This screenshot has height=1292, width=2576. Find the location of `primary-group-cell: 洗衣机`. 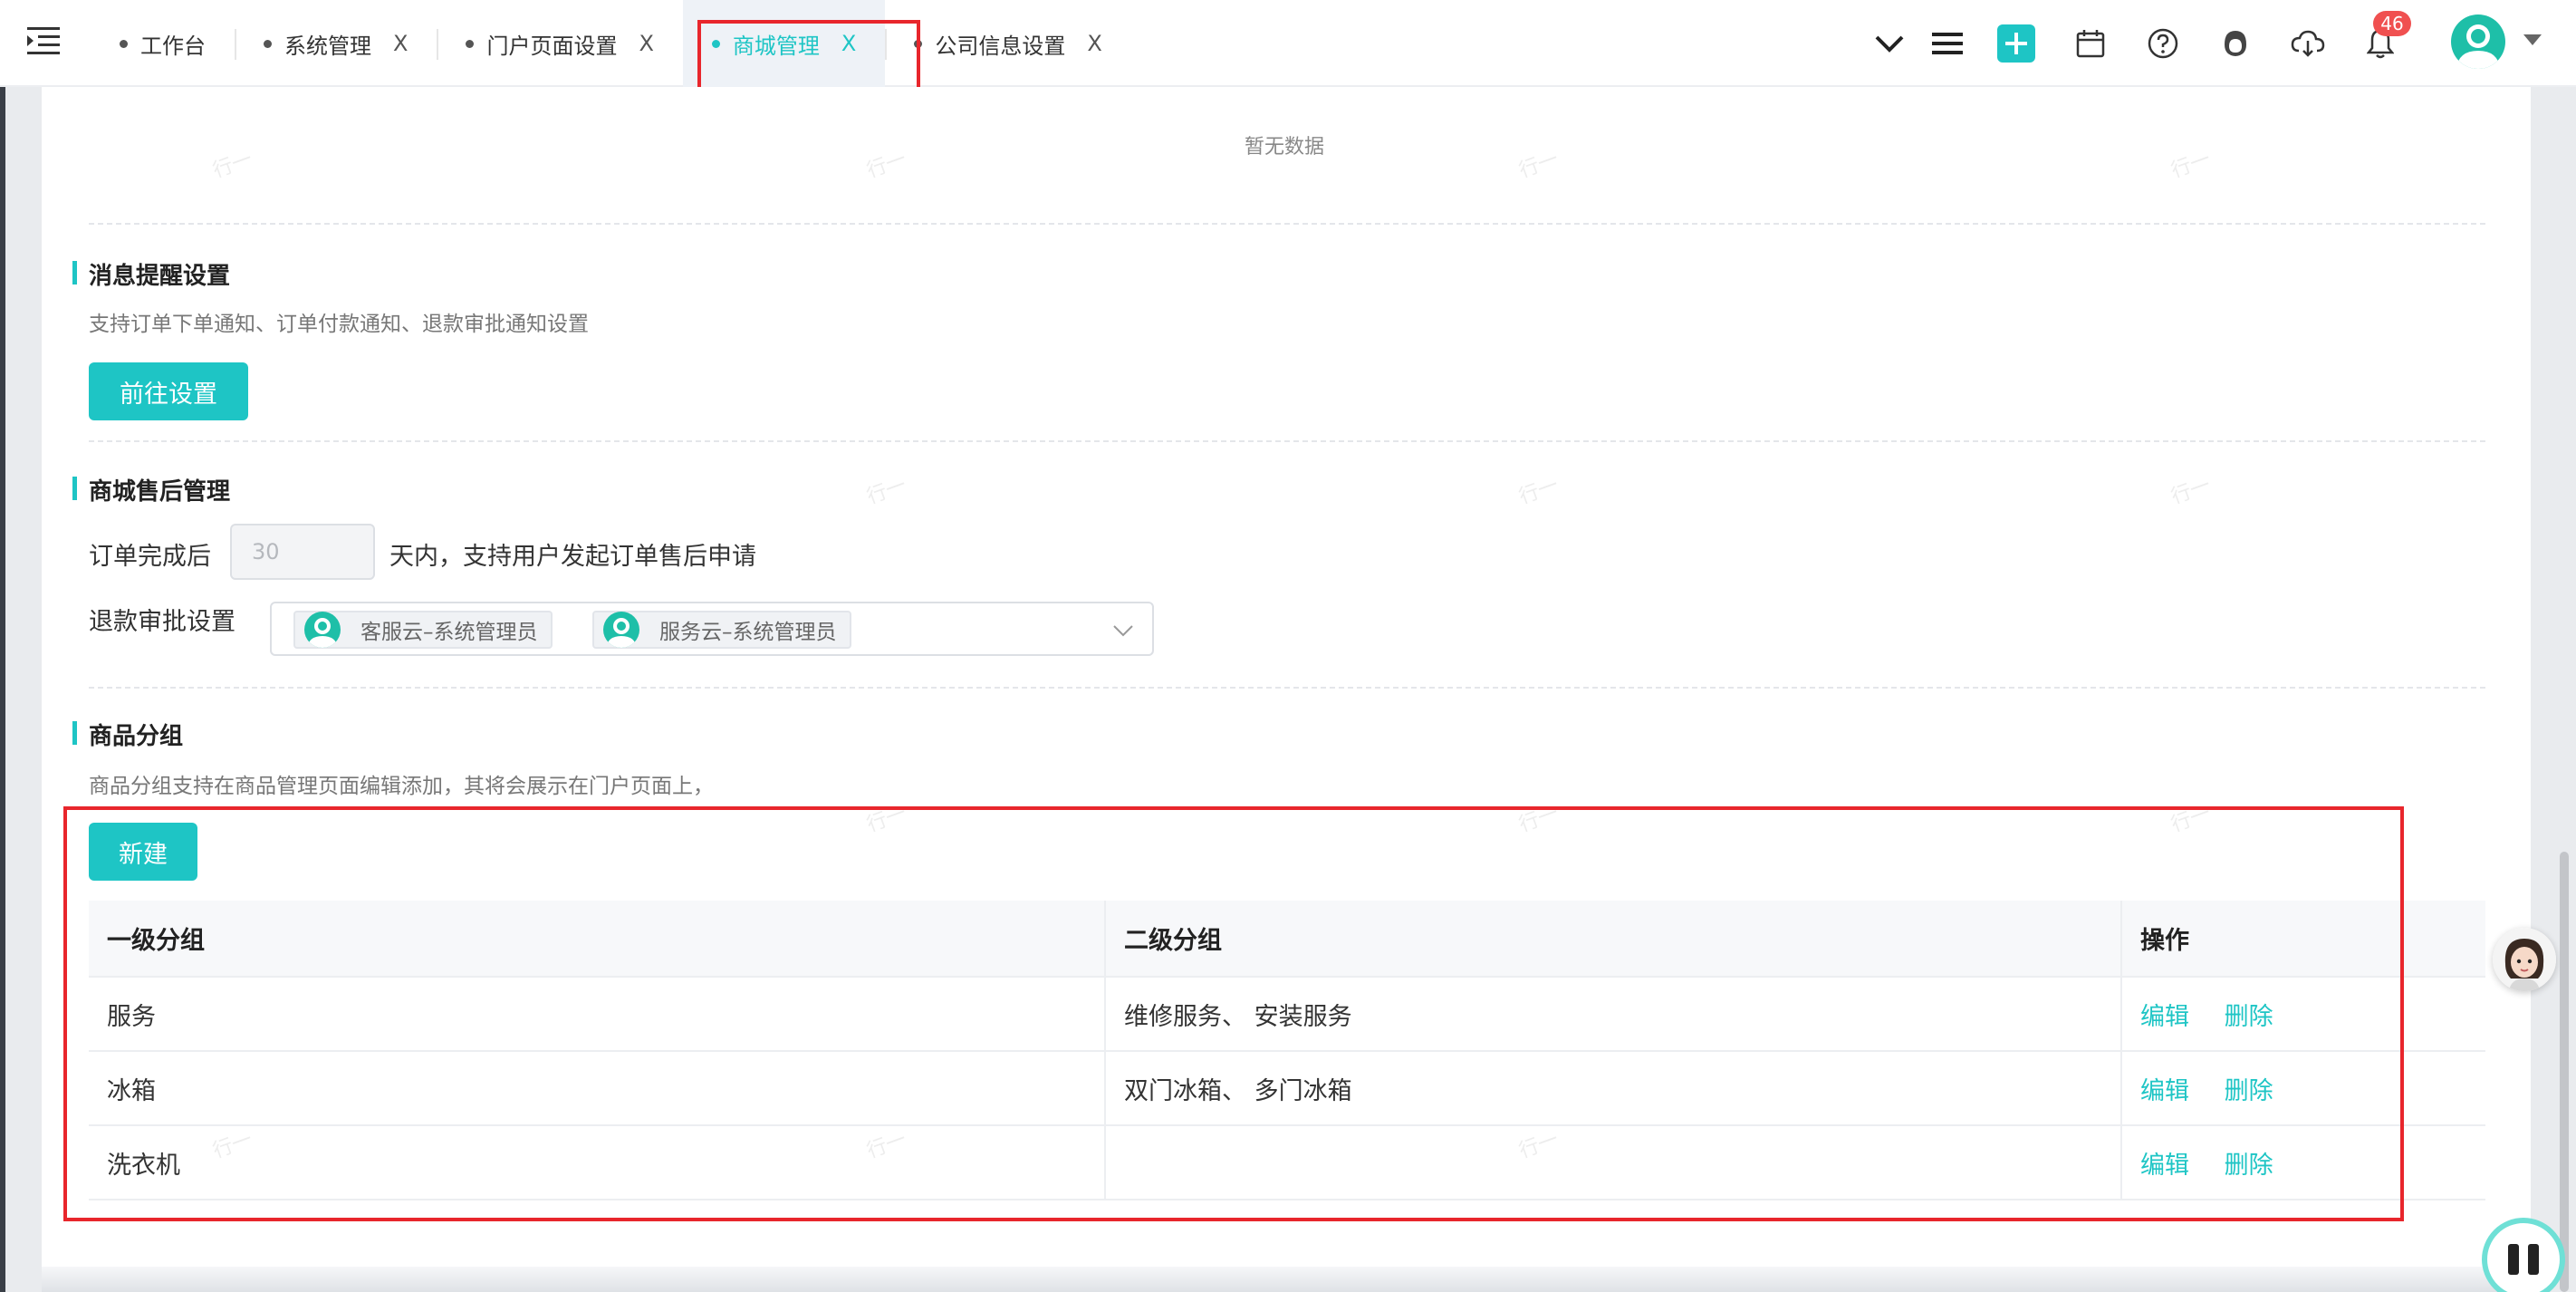

primary-group-cell: 洗衣机 is located at coordinates (597, 1162).